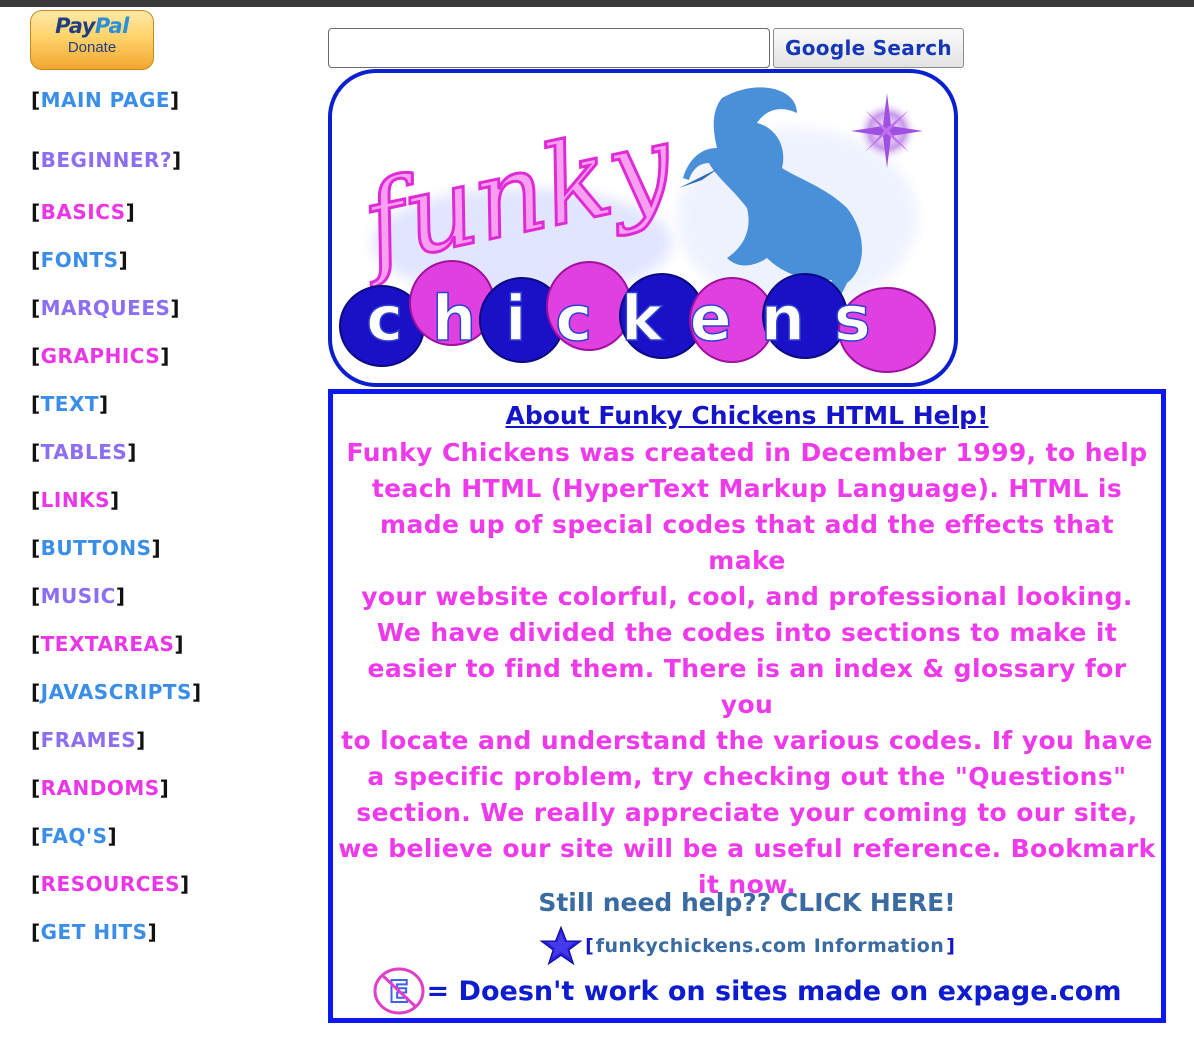 The height and width of the screenshot is (1038, 1194). I want to click on browser-top-strip, so click(597, 3).